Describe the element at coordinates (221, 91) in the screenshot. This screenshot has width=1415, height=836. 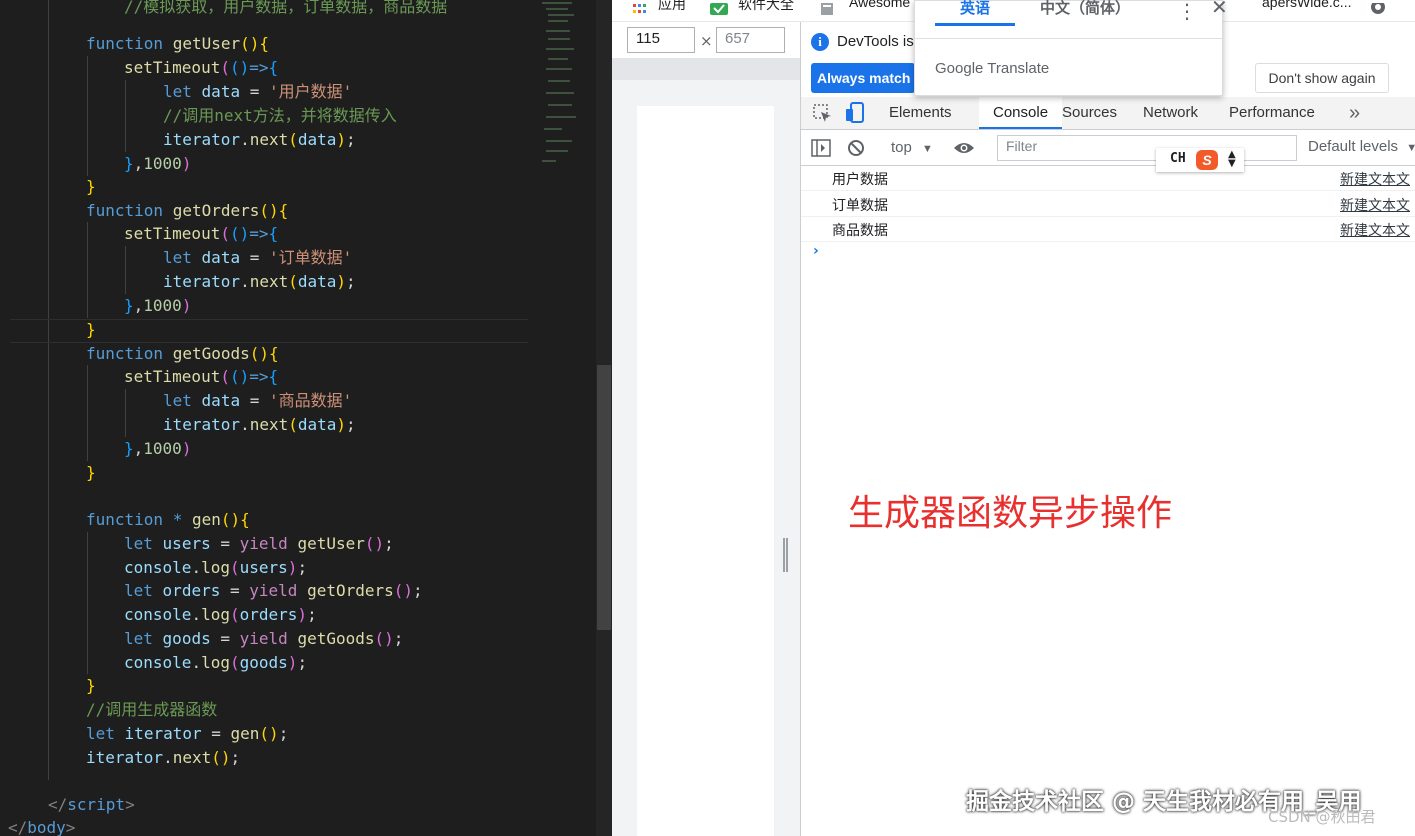
I see `code-token: data` at that location.